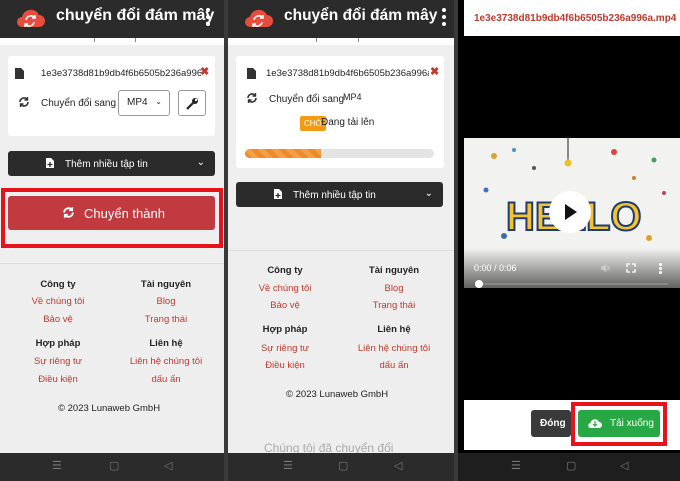 The image size is (680, 481). I want to click on play-button, so click(570, 212).